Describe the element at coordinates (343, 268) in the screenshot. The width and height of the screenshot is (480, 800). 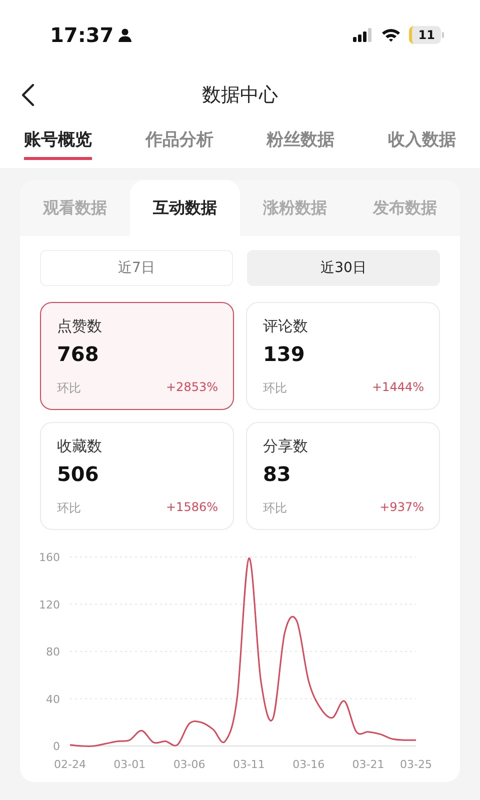
I see `range-button: 近30日` at that location.